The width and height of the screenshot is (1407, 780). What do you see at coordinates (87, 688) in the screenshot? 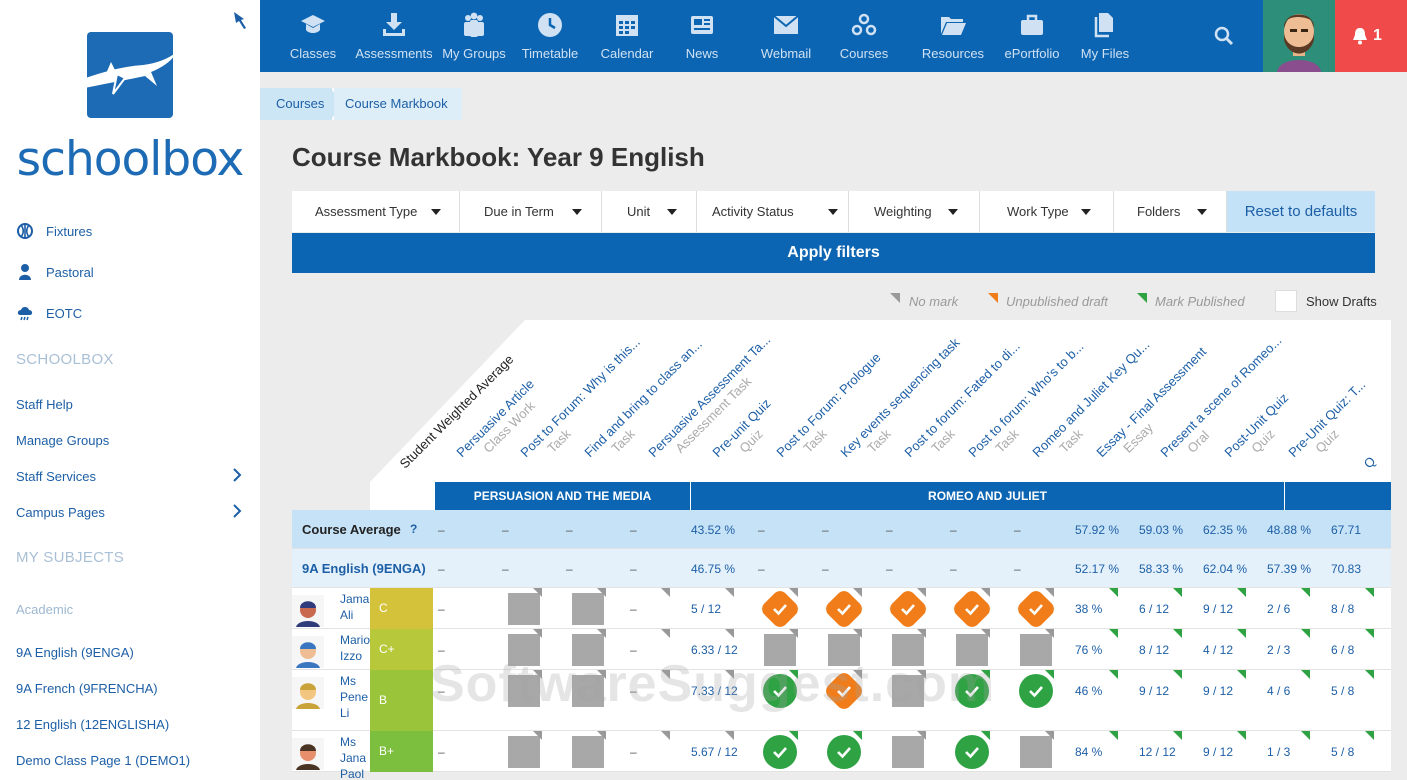
I see `sidebar-subject: 9A French (9FRENCHA)` at bounding box center [87, 688].